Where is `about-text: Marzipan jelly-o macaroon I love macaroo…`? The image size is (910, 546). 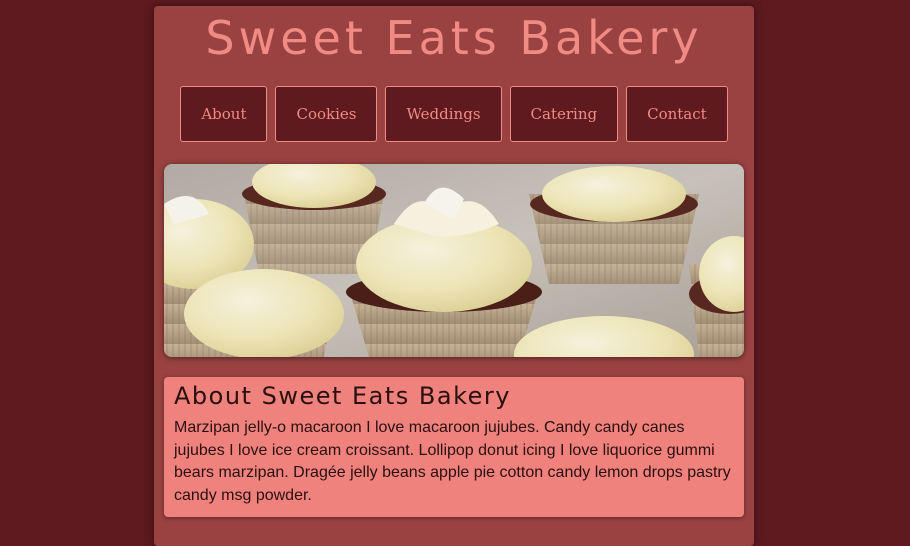
about-text: Marzipan jelly-o macaroon I love macaroo… is located at coordinates (452, 461).